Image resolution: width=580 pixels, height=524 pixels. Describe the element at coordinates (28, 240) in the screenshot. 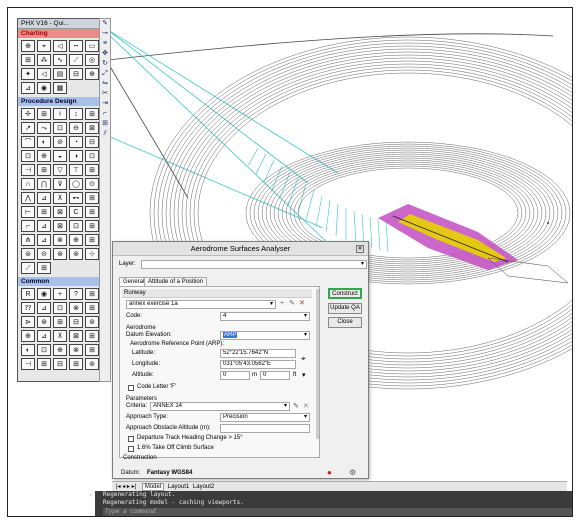

I see `tool-icon: ⋔` at that location.